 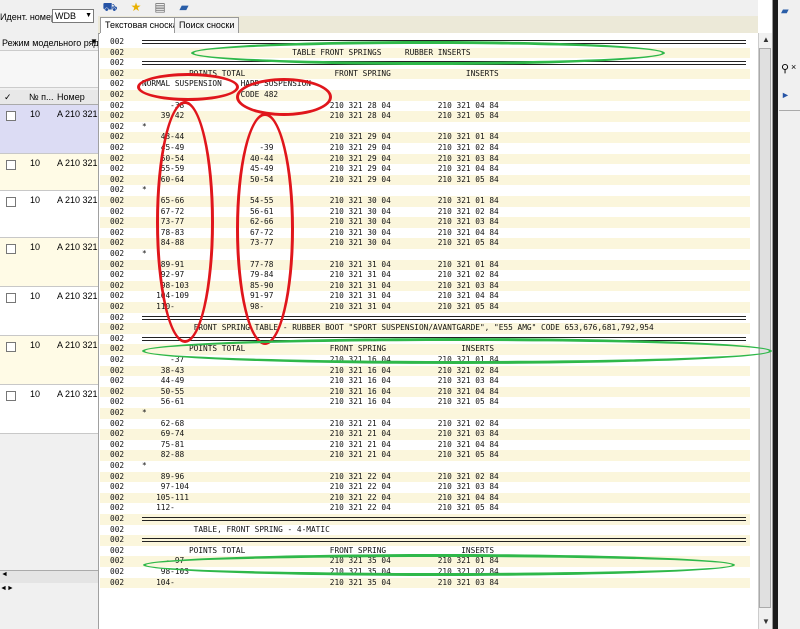 What do you see at coordinates (207, 25) in the screenshot?
I see `tab-search-footnote: Поиск сноски` at bounding box center [207, 25].